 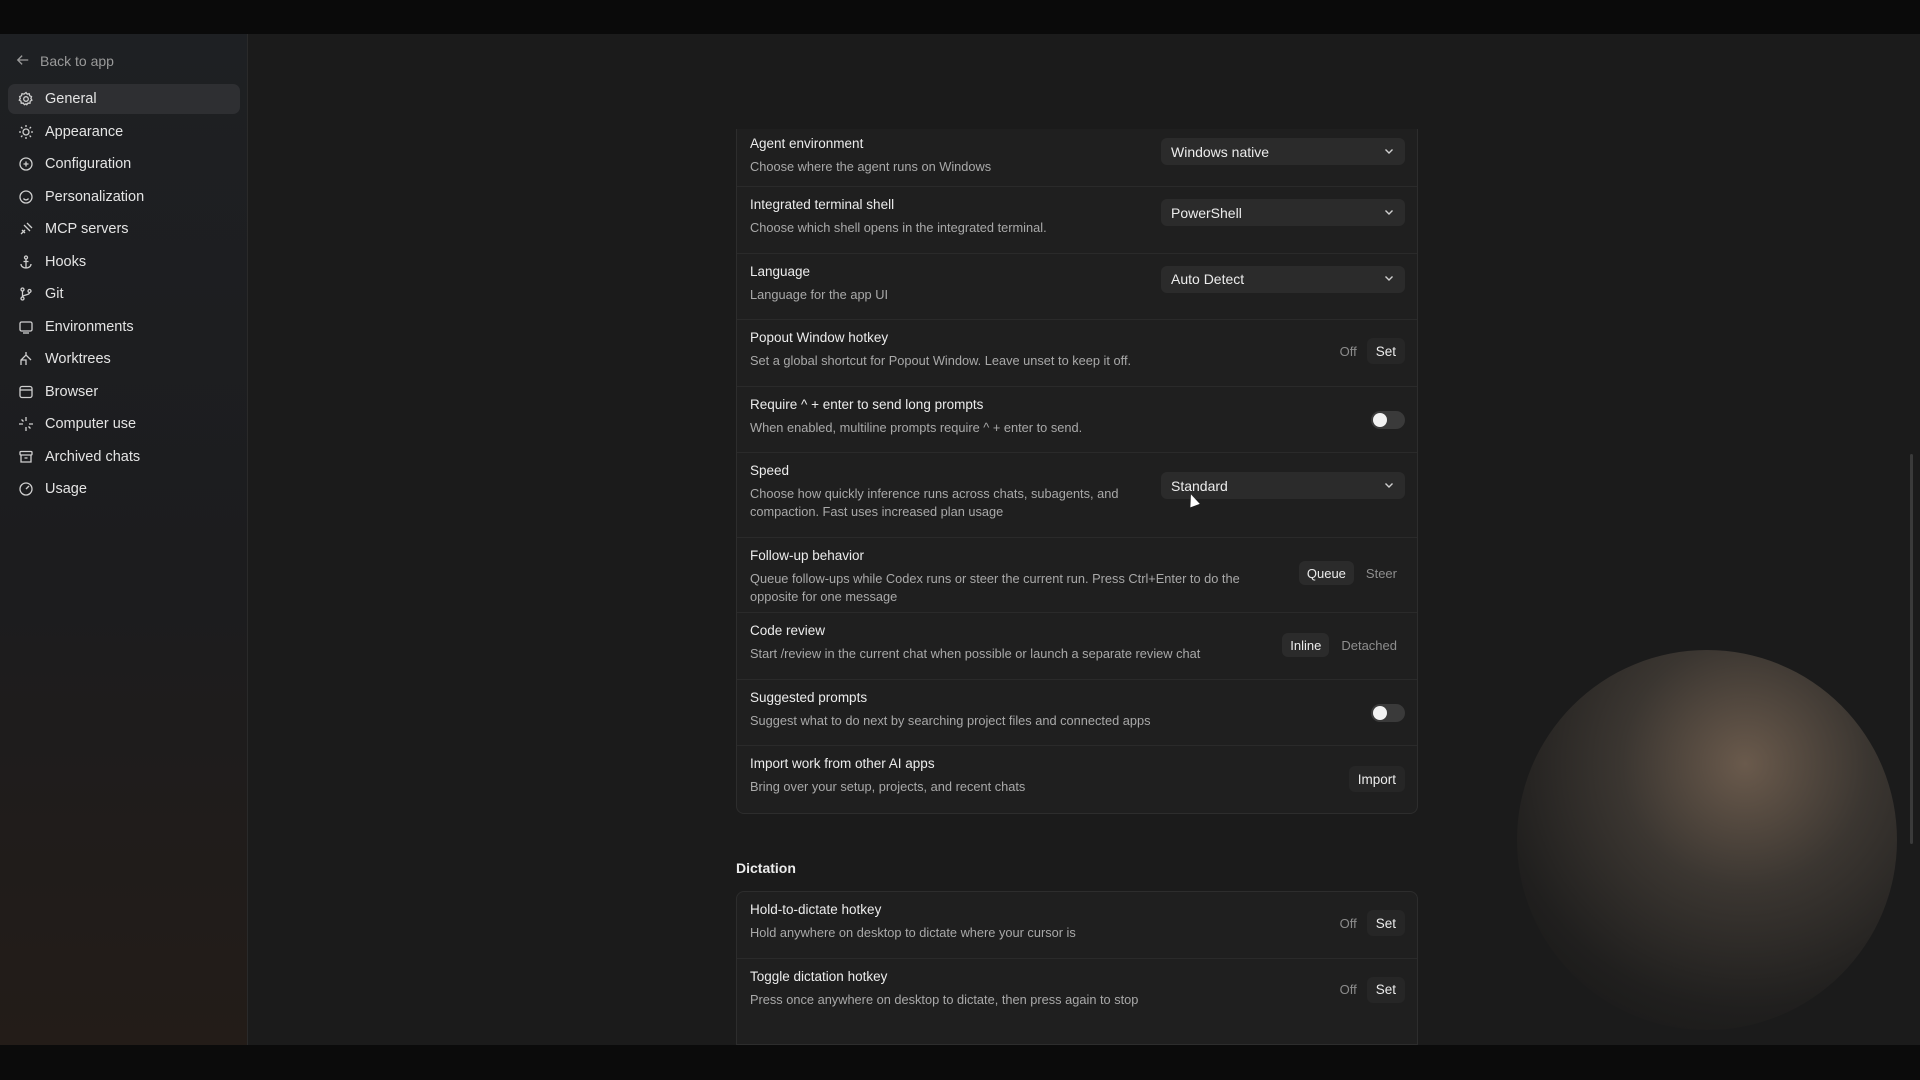 I want to click on anchor-icon, so click(x=26, y=262).